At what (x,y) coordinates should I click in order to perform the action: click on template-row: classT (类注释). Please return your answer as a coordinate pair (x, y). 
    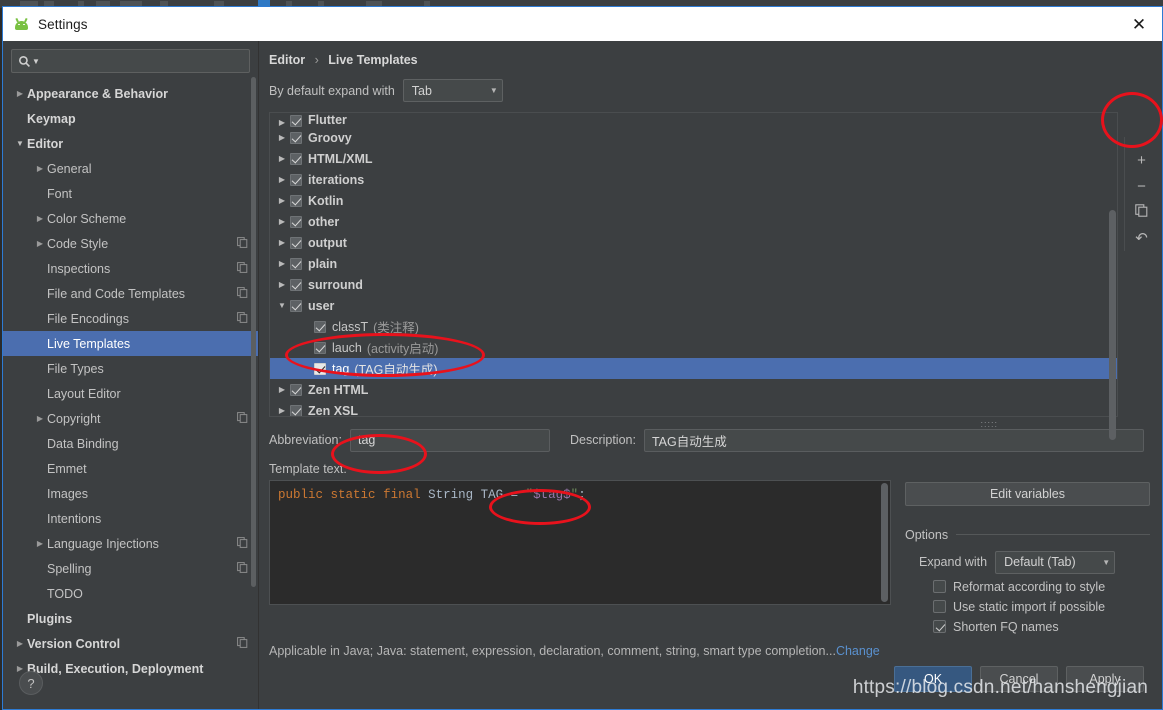
    Looking at the image, I should click on (693, 326).